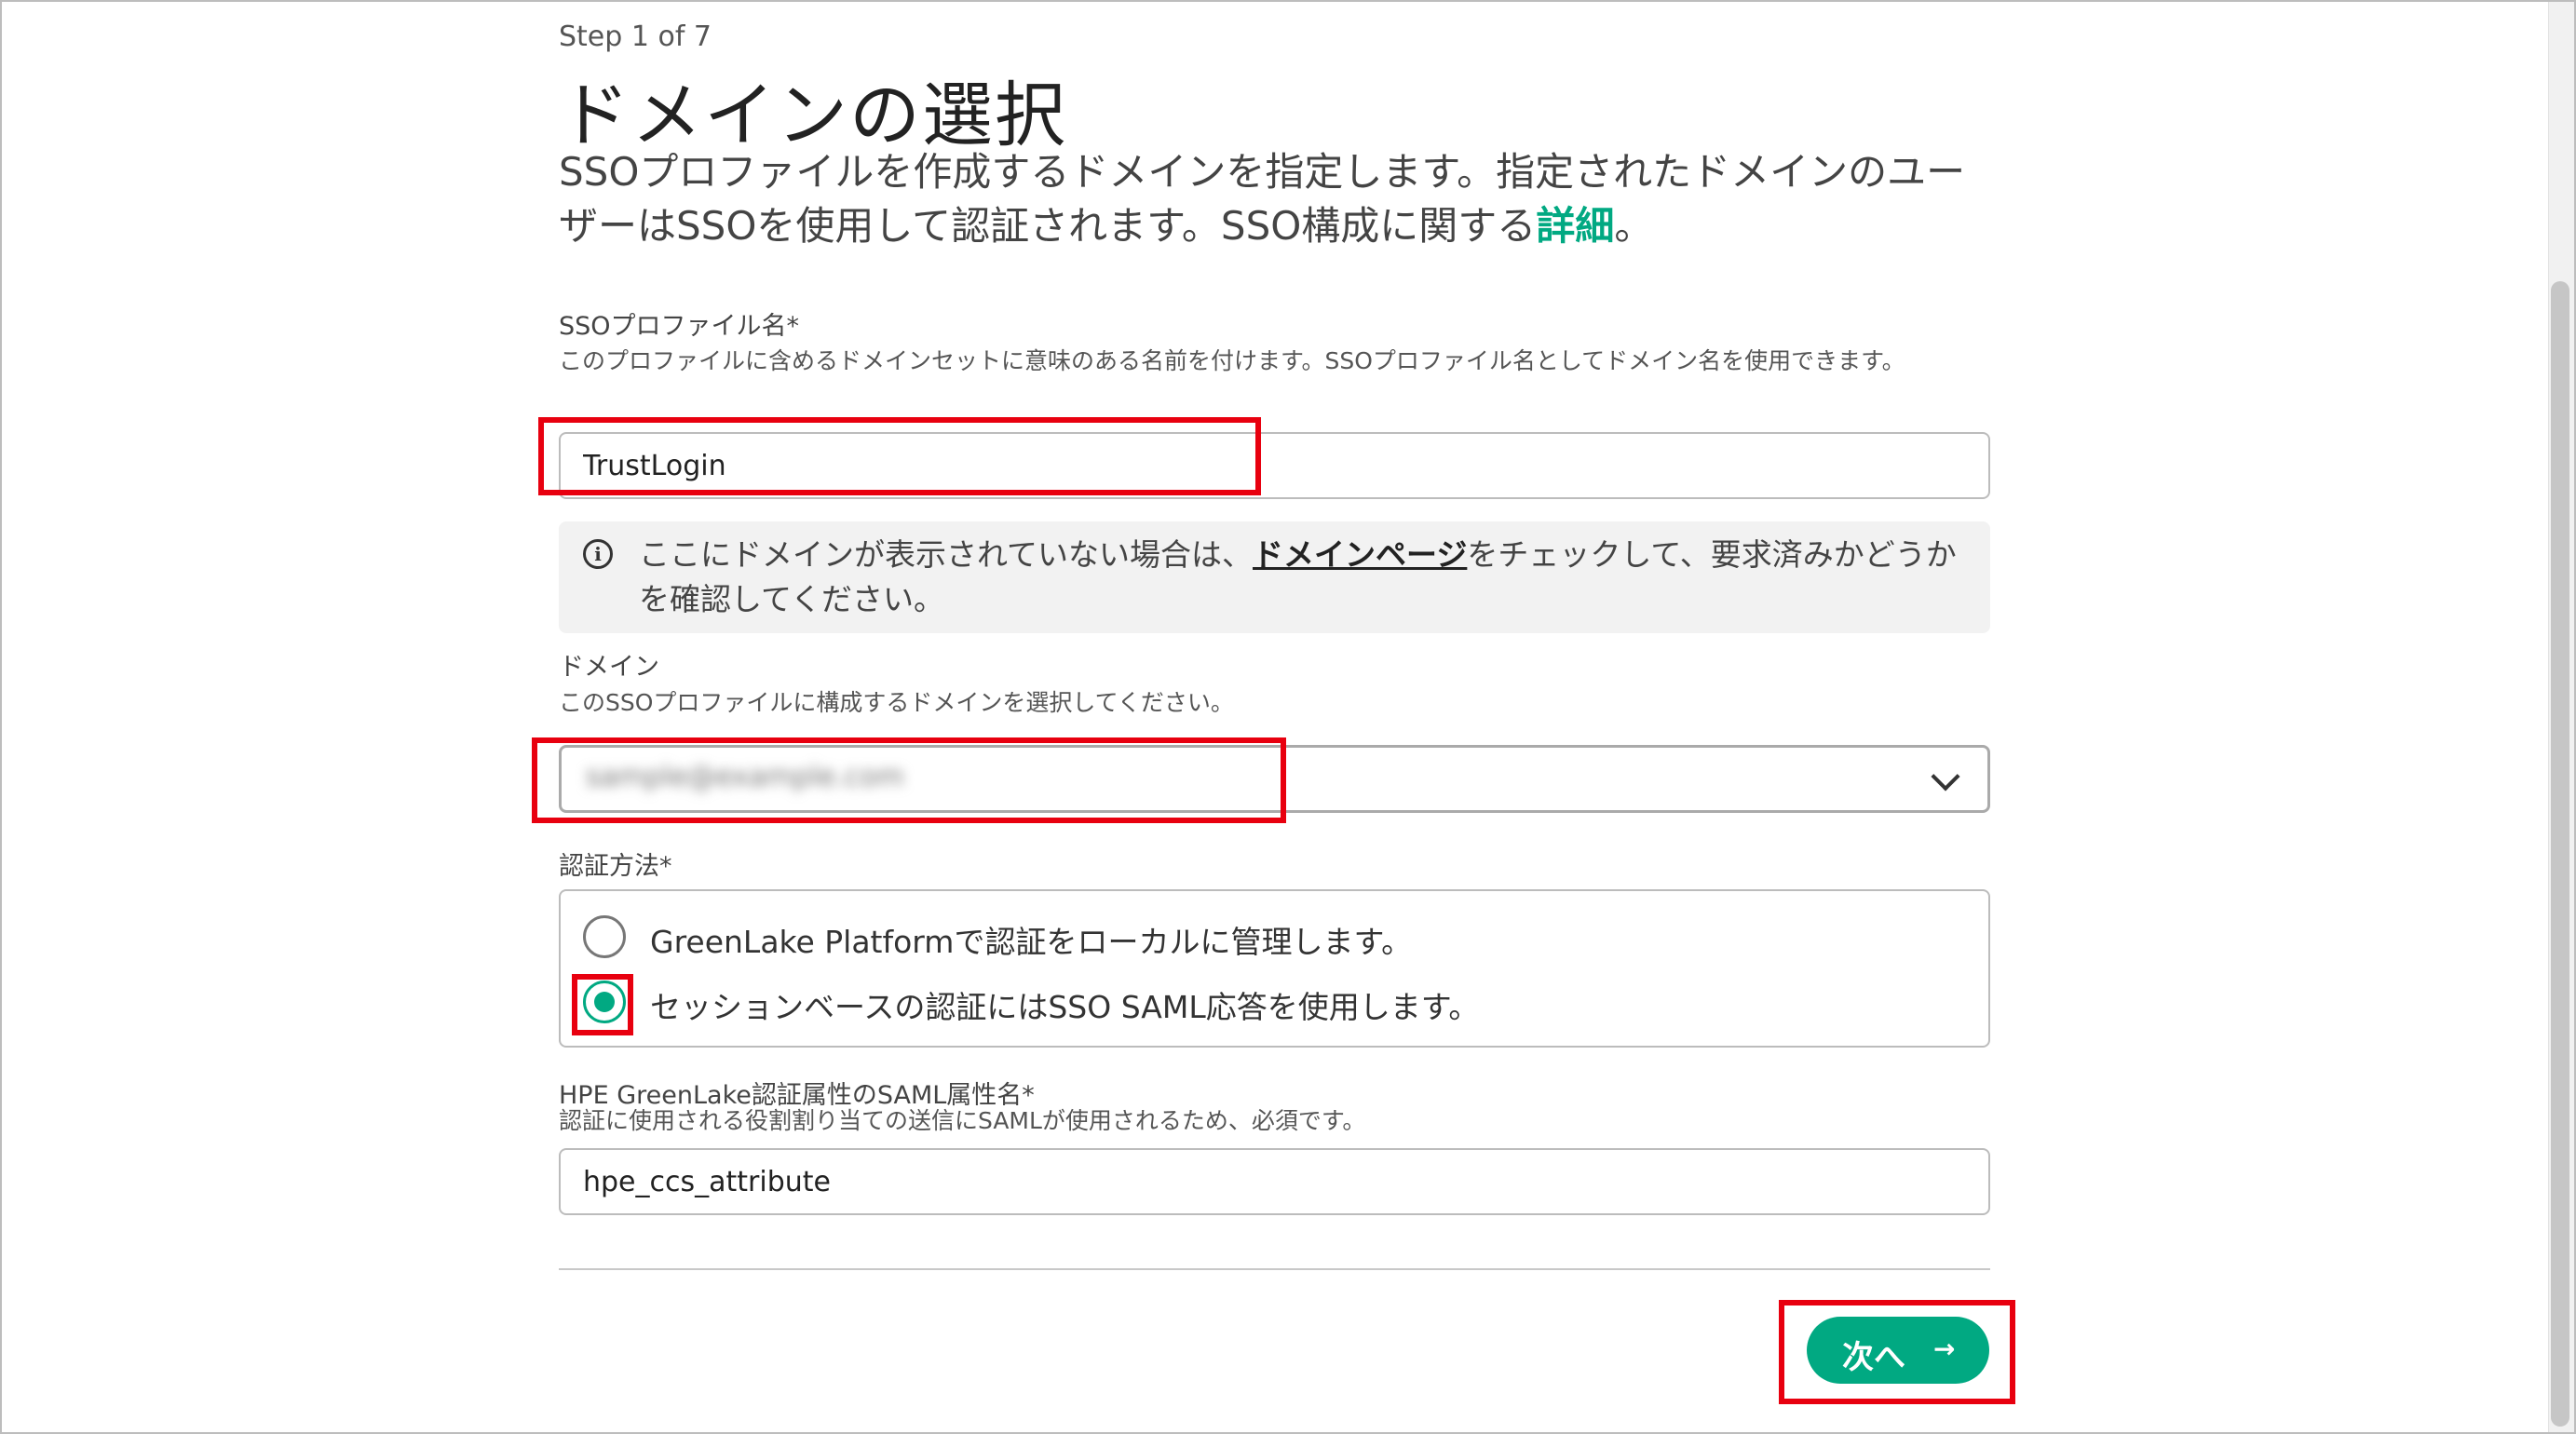 This screenshot has height=1434, width=2576. Describe the element at coordinates (745, 777) in the screenshot. I see `domain-select-value: sample@example.com` at that location.